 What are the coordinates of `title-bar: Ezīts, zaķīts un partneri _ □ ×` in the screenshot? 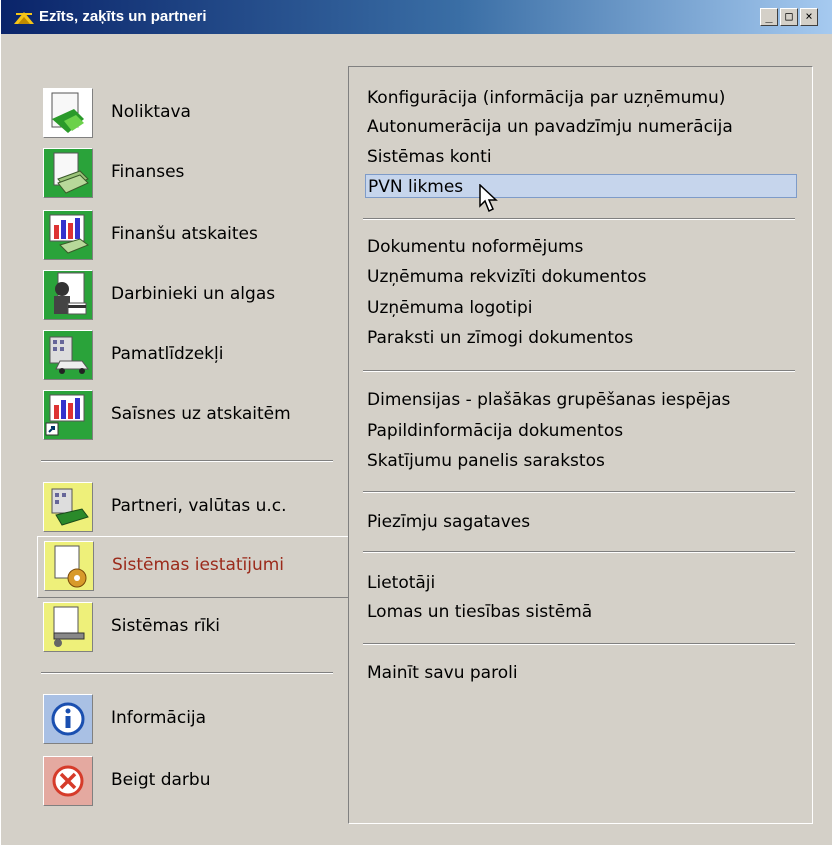 It's located at (416, 17).